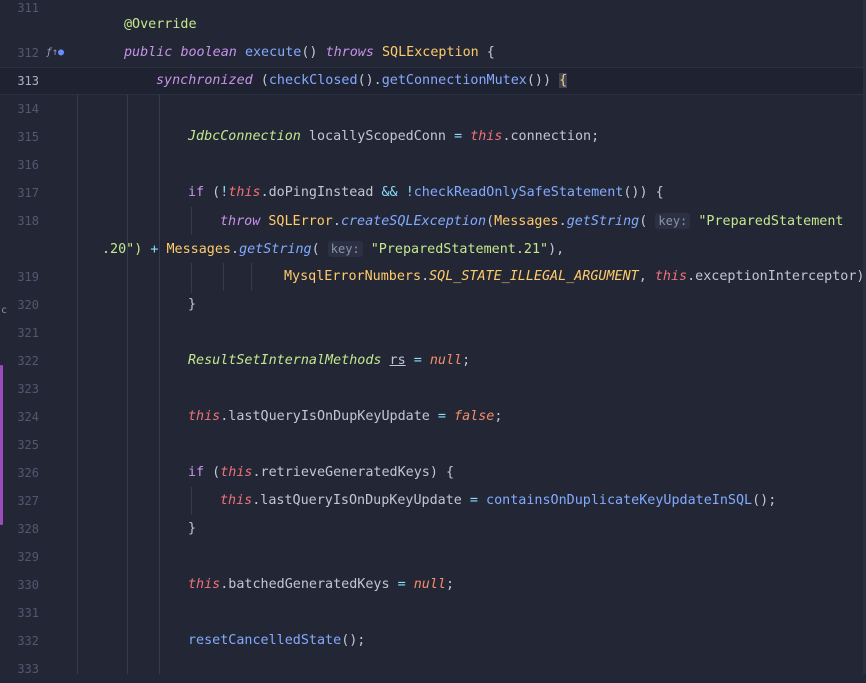 The height and width of the screenshot is (683, 866). Describe the element at coordinates (413, 221) in the screenshot. I see `static-method-call: createSQLException` at that location.